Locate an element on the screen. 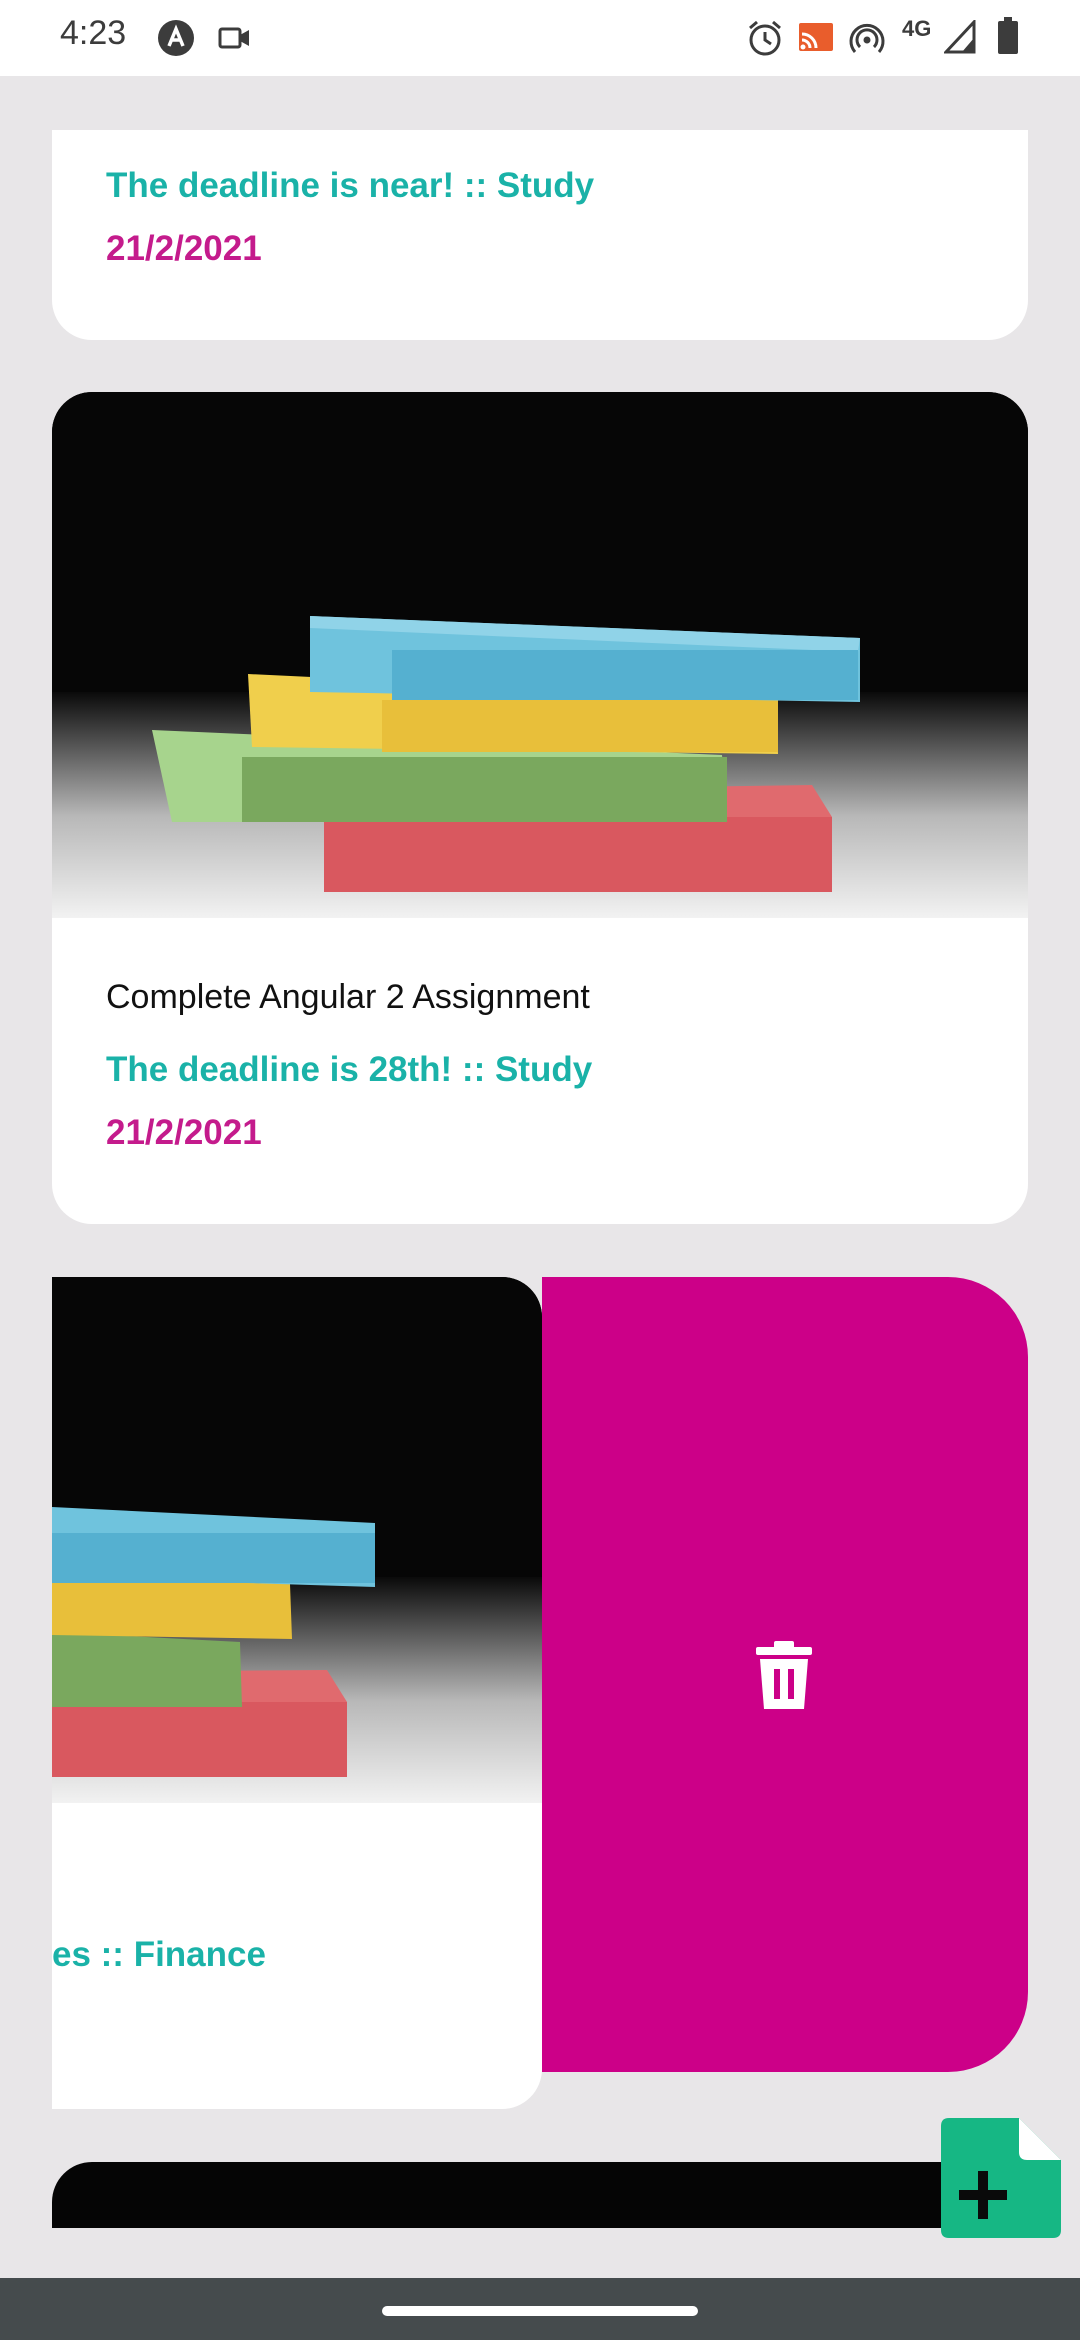  card-title-clipped is located at coordinates (376, 134).